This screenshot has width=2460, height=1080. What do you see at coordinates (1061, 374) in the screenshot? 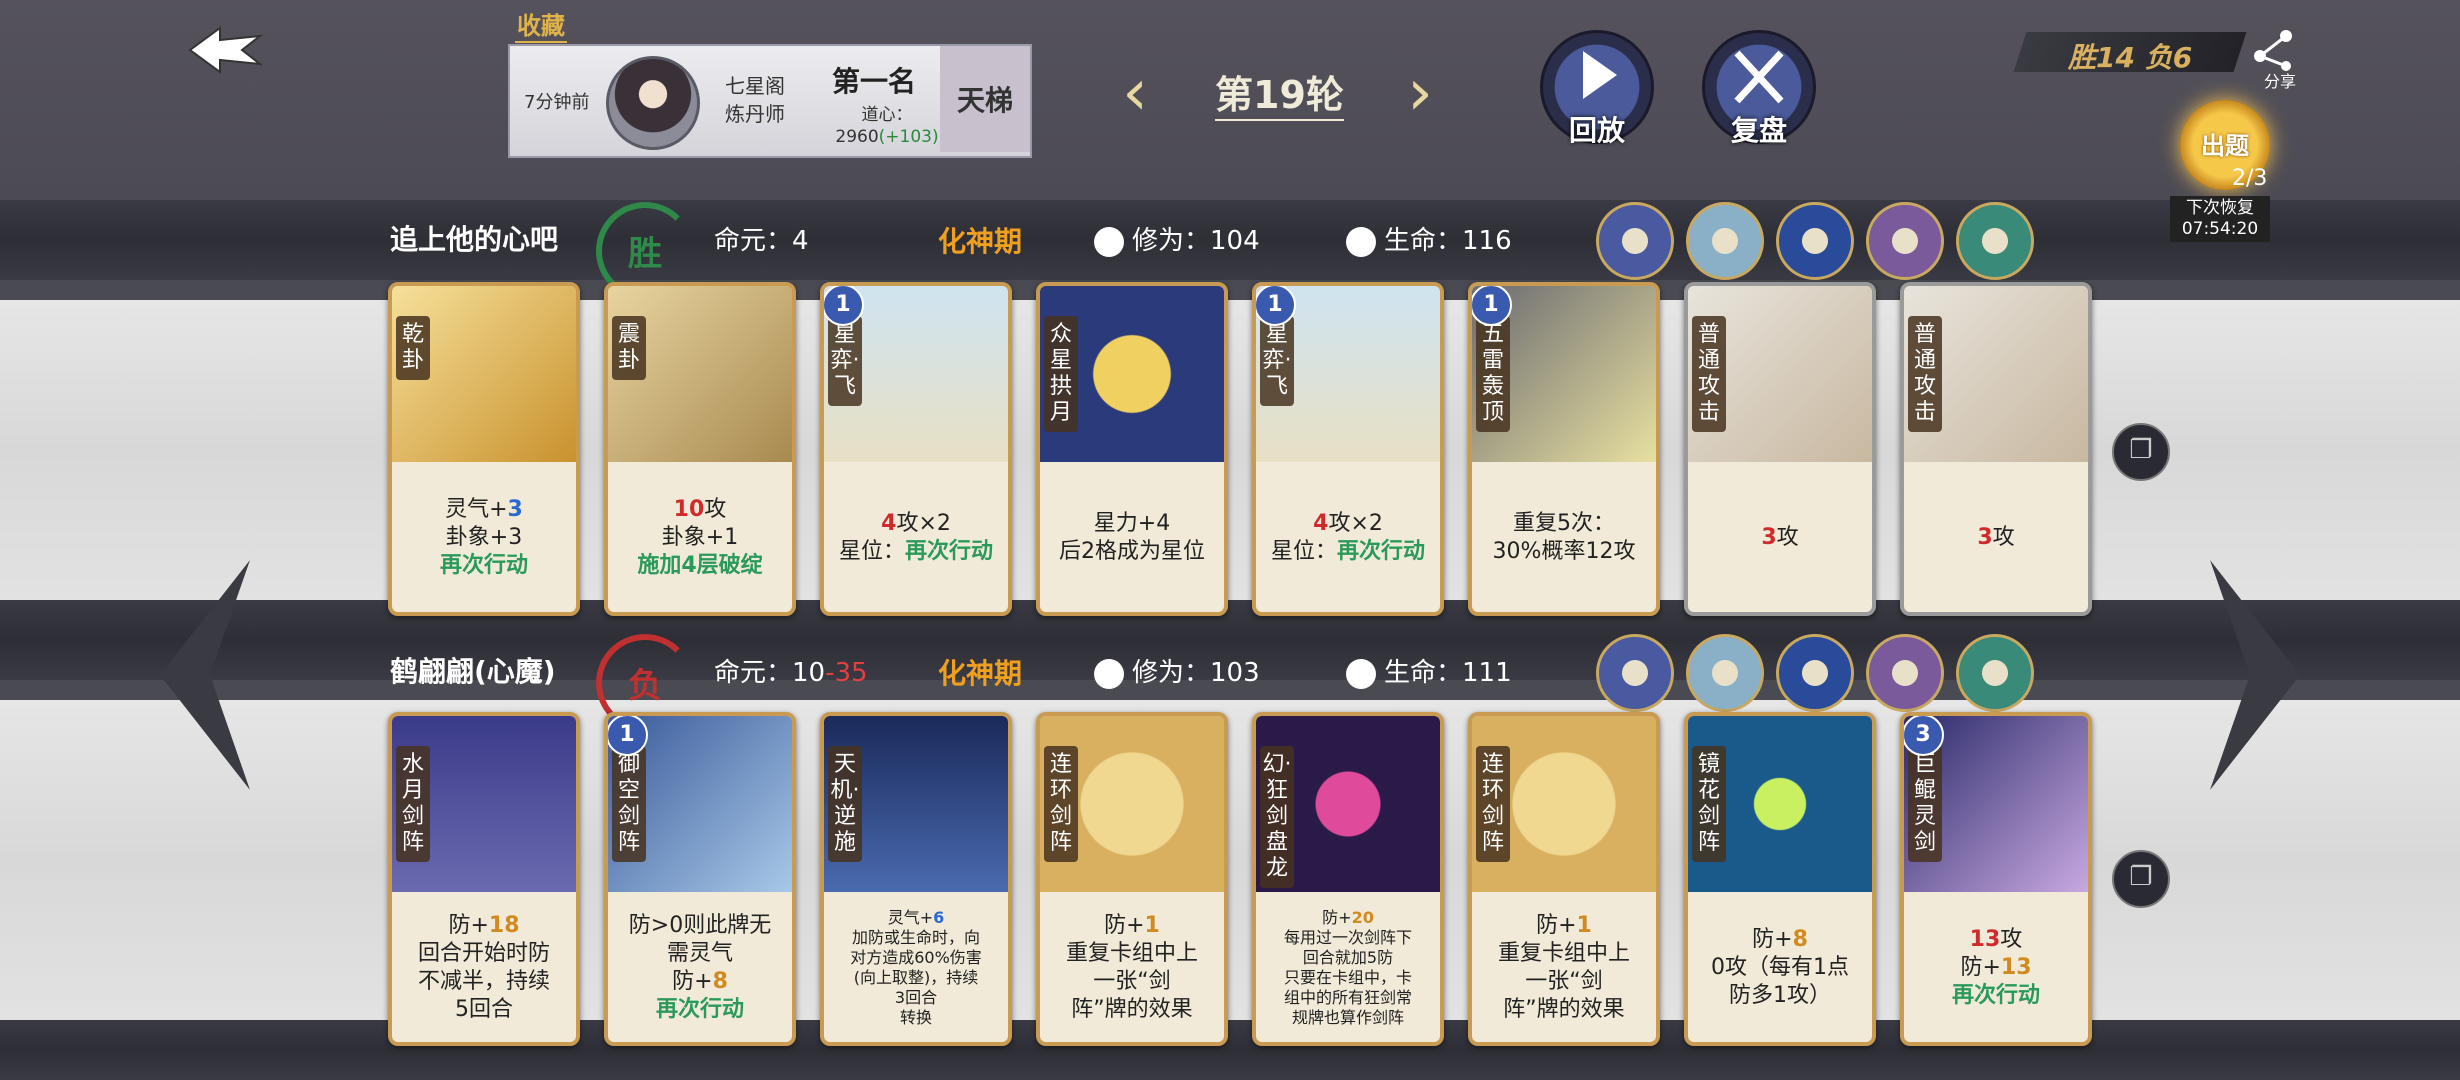
I see `card-name: 众星拱月` at bounding box center [1061, 374].